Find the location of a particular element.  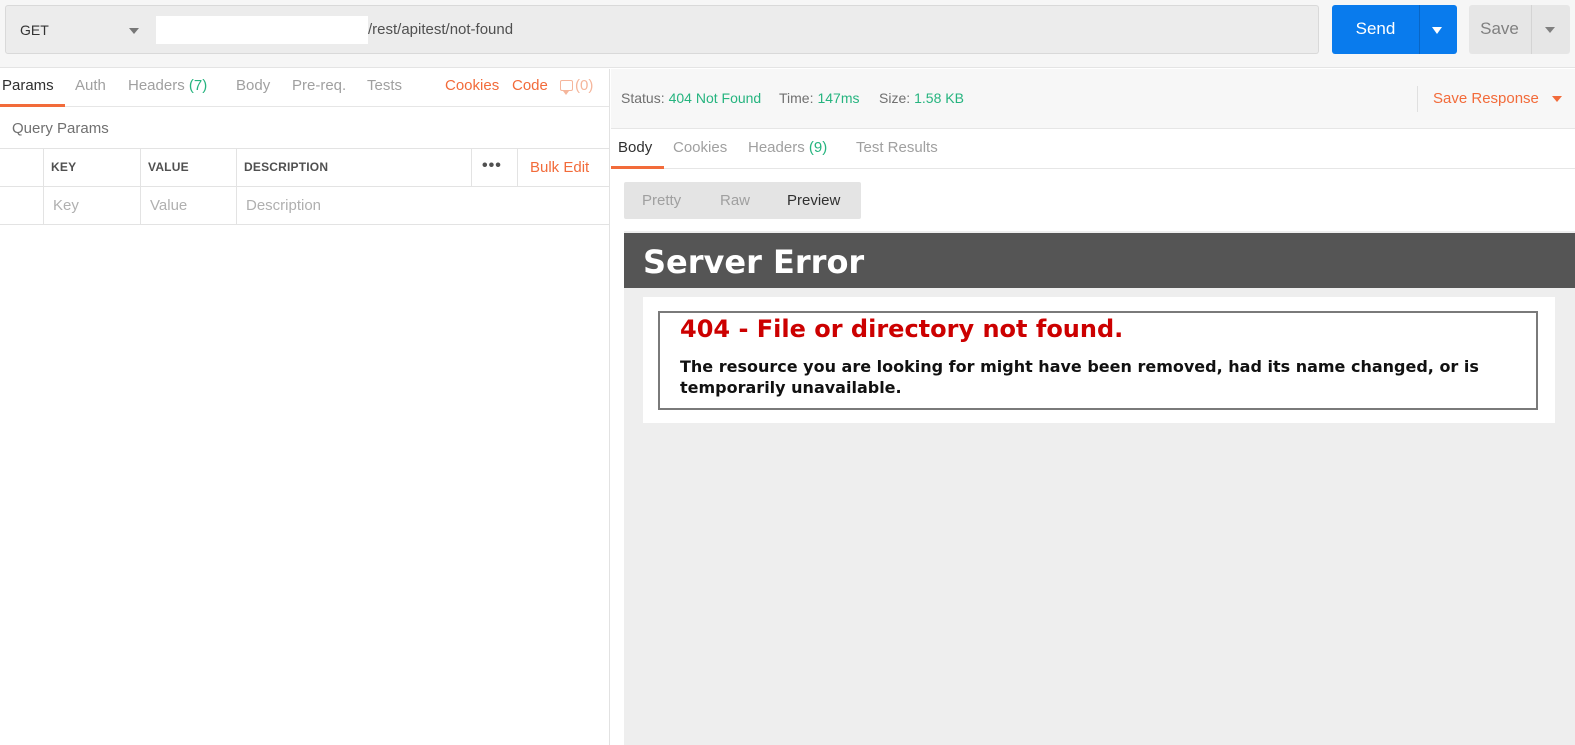

code-link: Code is located at coordinates (530, 85).